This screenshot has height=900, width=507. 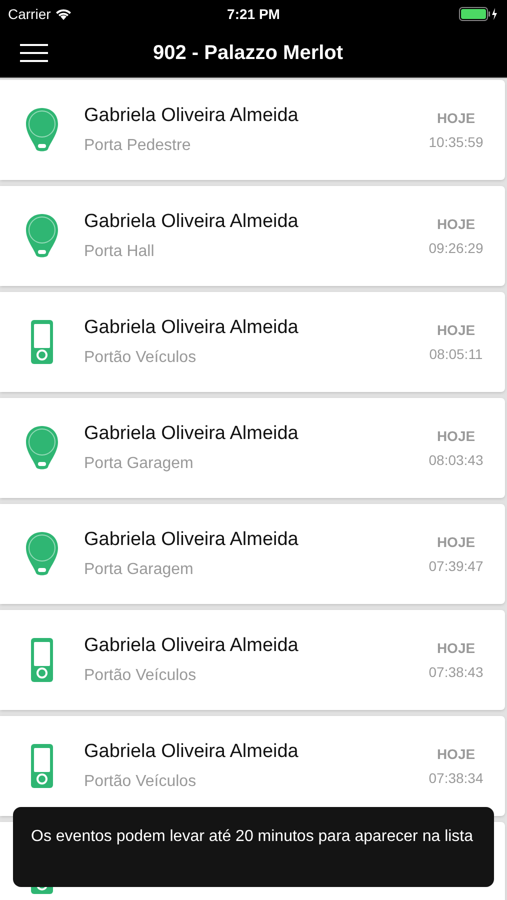 I want to click on event-time: 08:03:43, so click(x=456, y=460).